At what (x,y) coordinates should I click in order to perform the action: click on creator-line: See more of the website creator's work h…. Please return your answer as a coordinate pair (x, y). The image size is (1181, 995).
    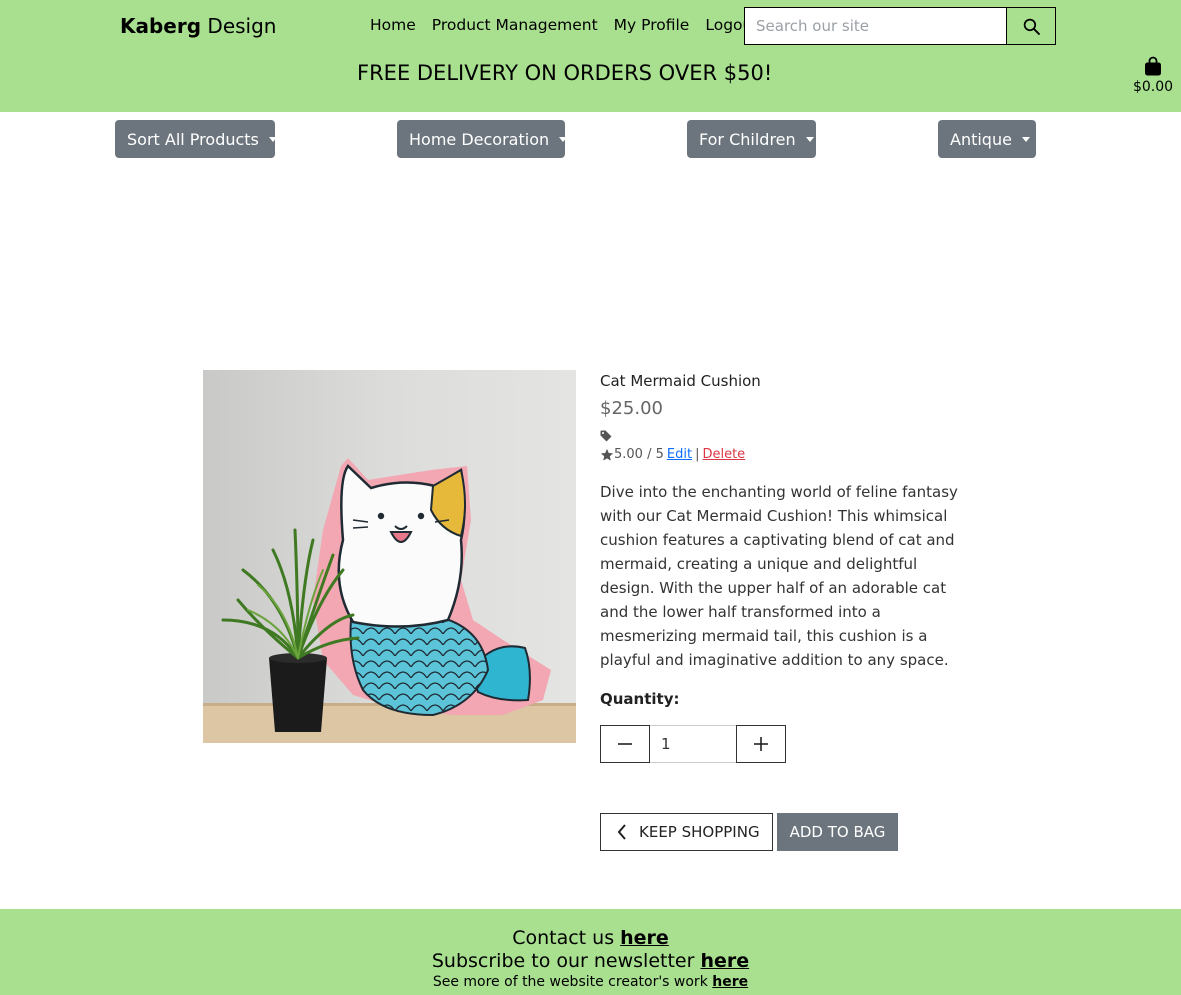
    Looking at the image, I should click on (590, 982).